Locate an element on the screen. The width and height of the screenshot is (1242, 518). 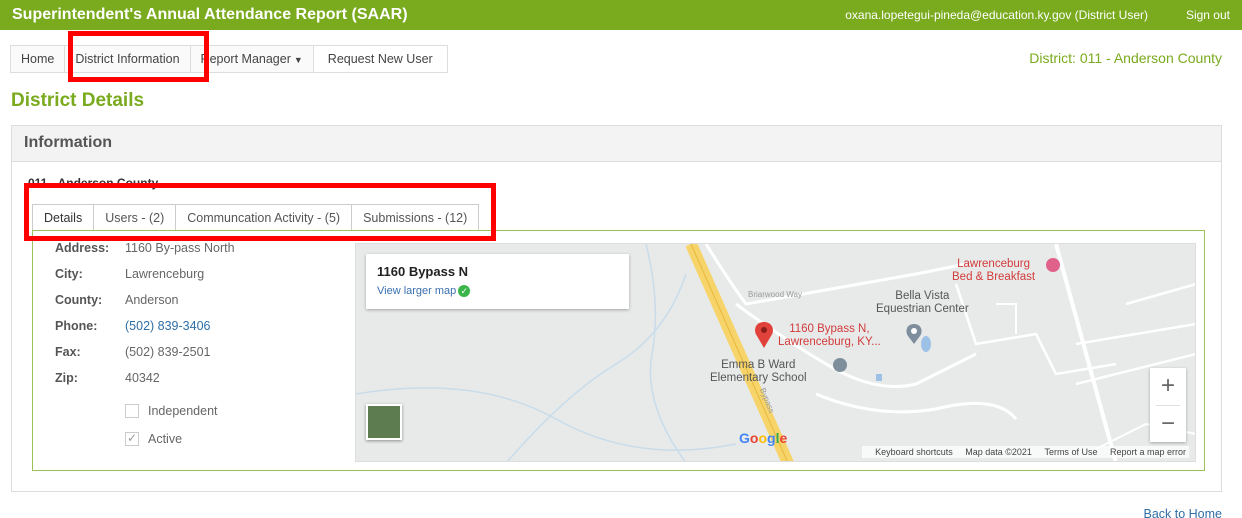
external-link-icon: ✓ is located at coordinates (464, 291).